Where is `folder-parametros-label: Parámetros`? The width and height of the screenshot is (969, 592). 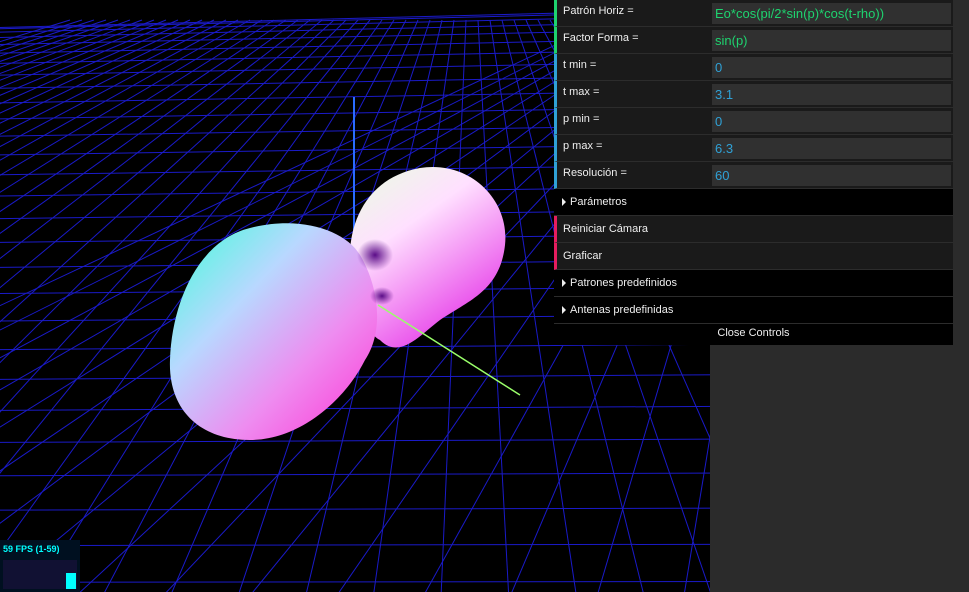
folder-parametros-label: Parámetros is located at coordinates (598, 202).